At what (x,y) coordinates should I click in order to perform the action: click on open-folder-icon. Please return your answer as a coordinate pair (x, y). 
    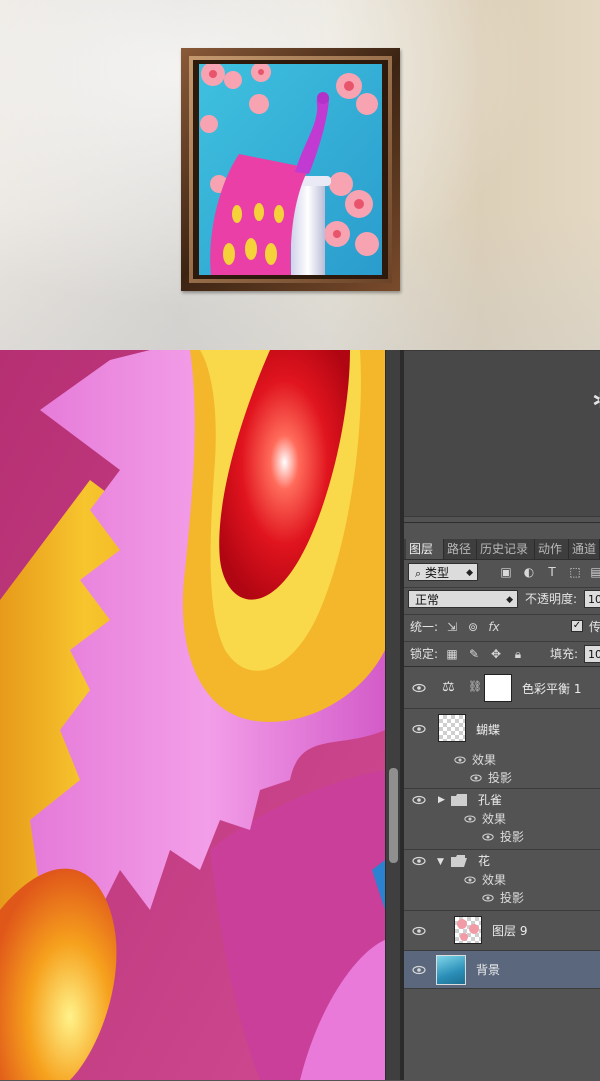
    Looking at the image, I should click on (459, 861).